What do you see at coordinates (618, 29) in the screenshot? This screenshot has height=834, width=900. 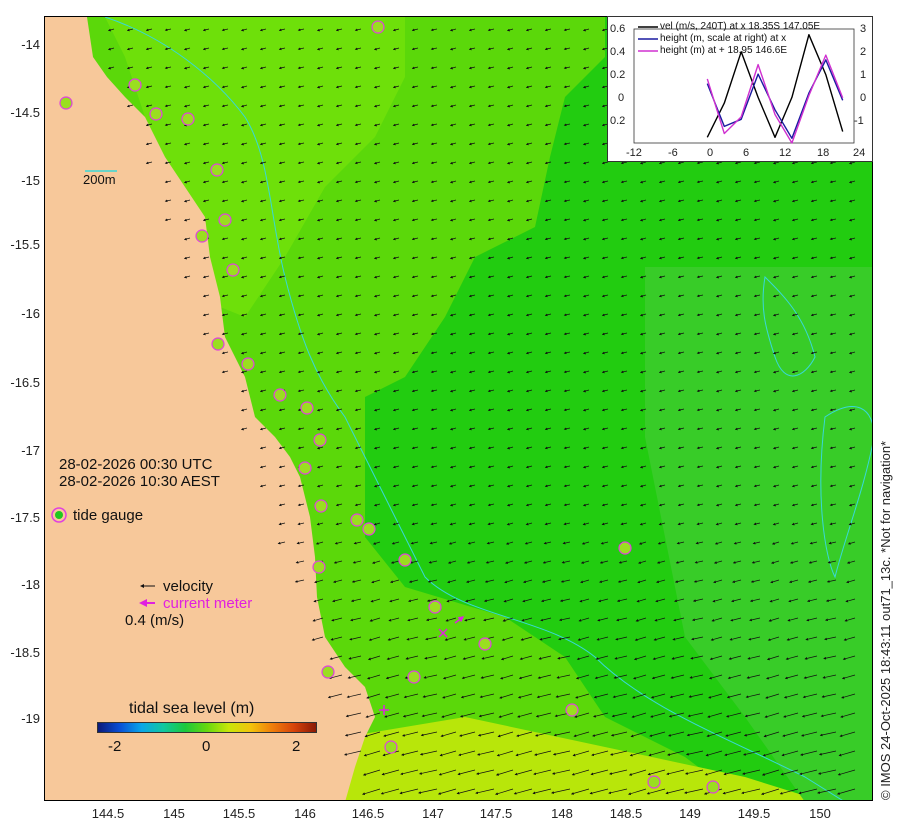 I see `inset-left-tick: 0.6` at bounding box center [618, 29].